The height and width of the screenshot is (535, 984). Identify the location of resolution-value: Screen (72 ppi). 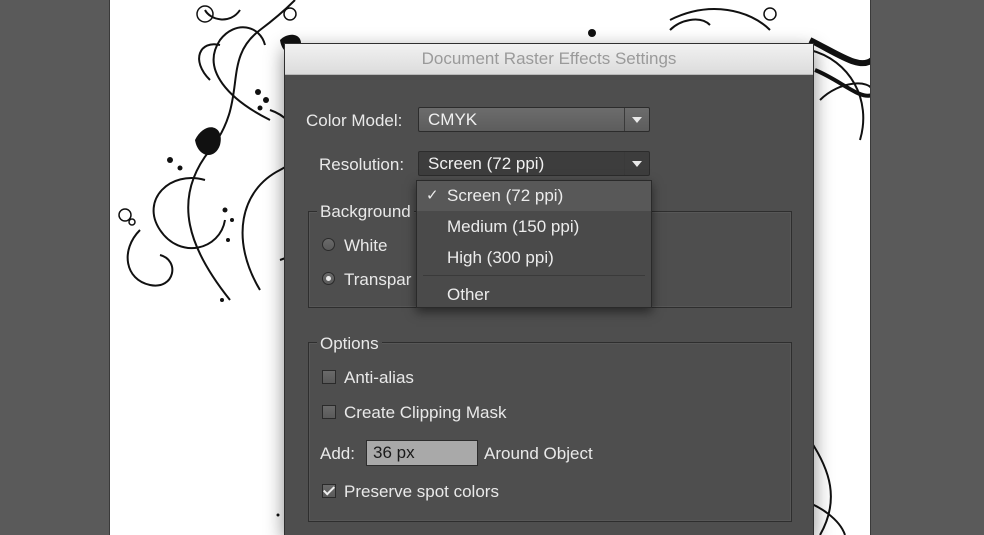
(486, 163).